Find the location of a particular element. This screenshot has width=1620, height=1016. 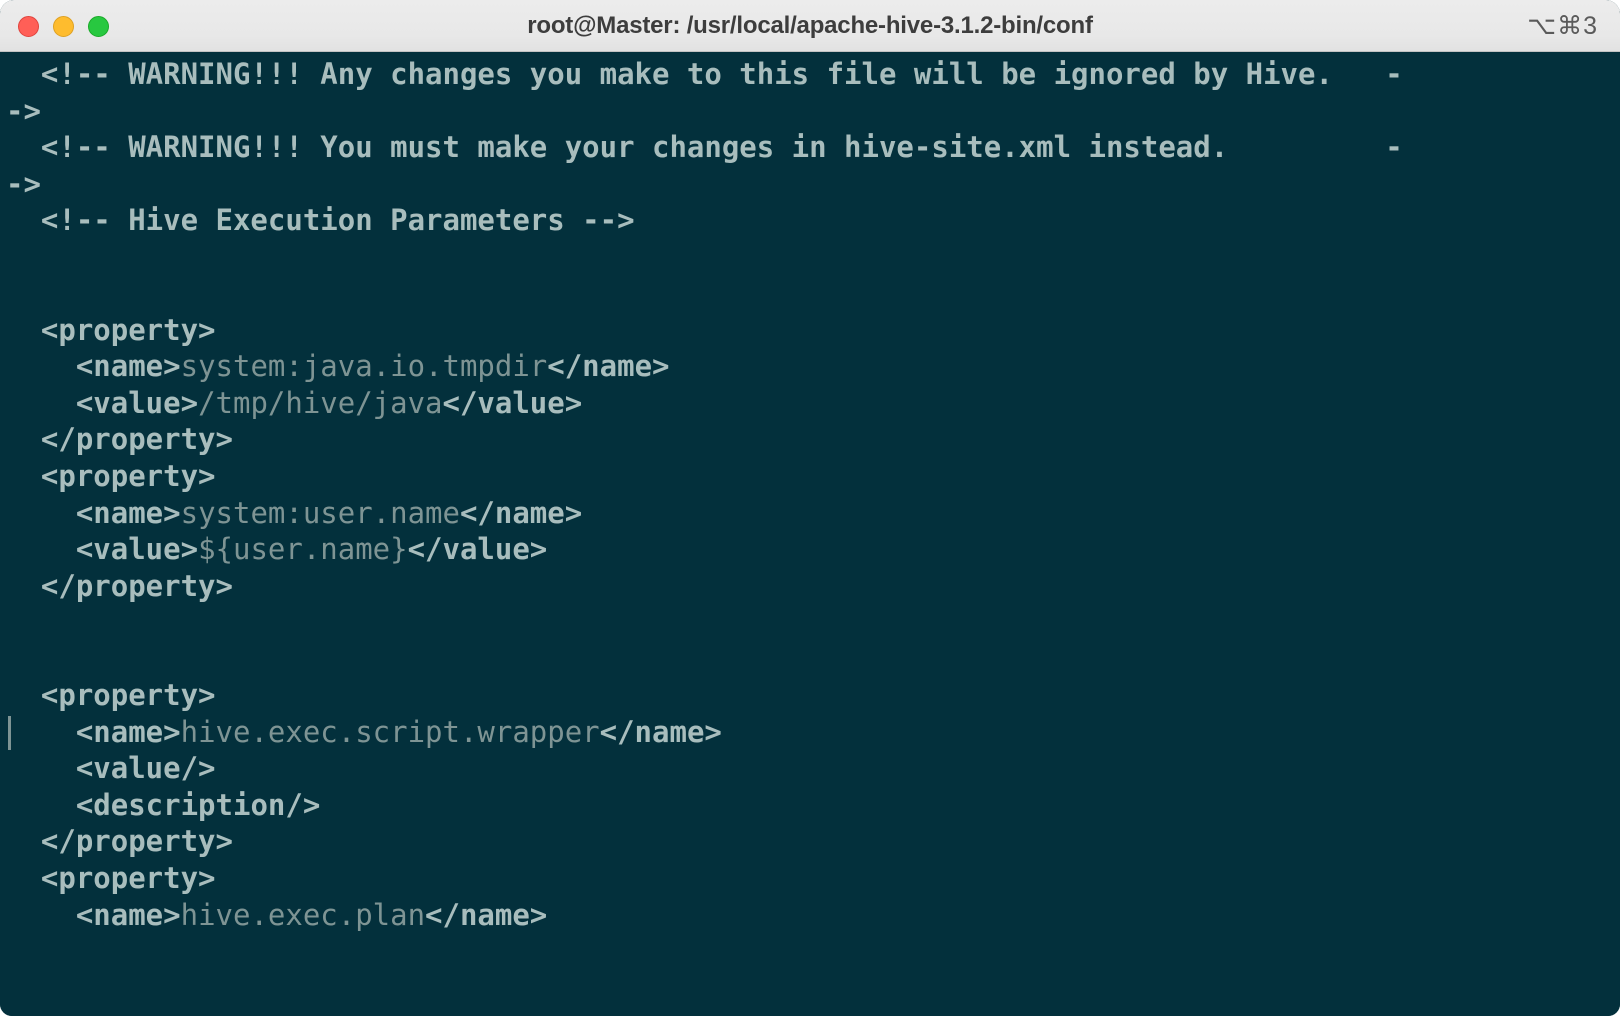

token-tag: <value/> is located at coordinates (145, 768).